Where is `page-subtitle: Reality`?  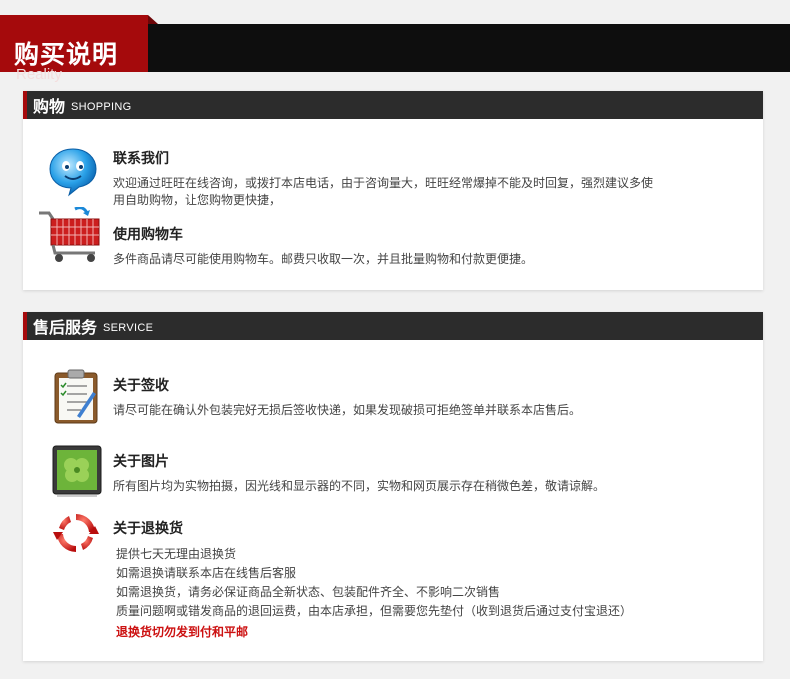
page-subtitle: Reality is located at coordinates (39, 74).